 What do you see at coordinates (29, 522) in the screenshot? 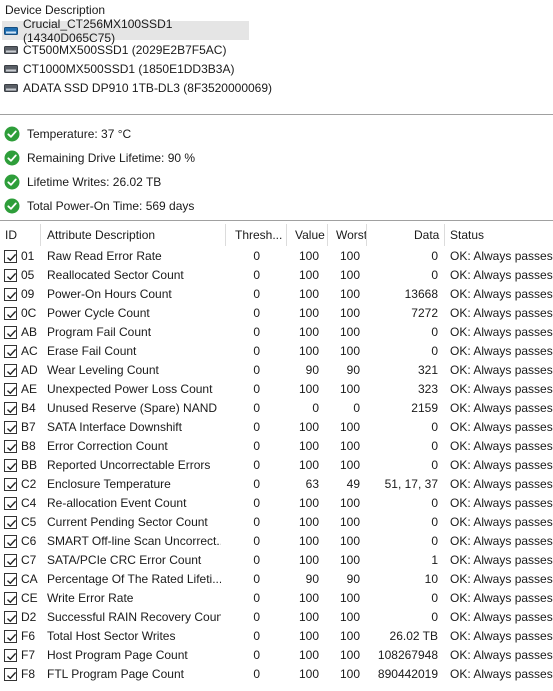
I see `cell-id: C5` at bounding box center [29, 522].